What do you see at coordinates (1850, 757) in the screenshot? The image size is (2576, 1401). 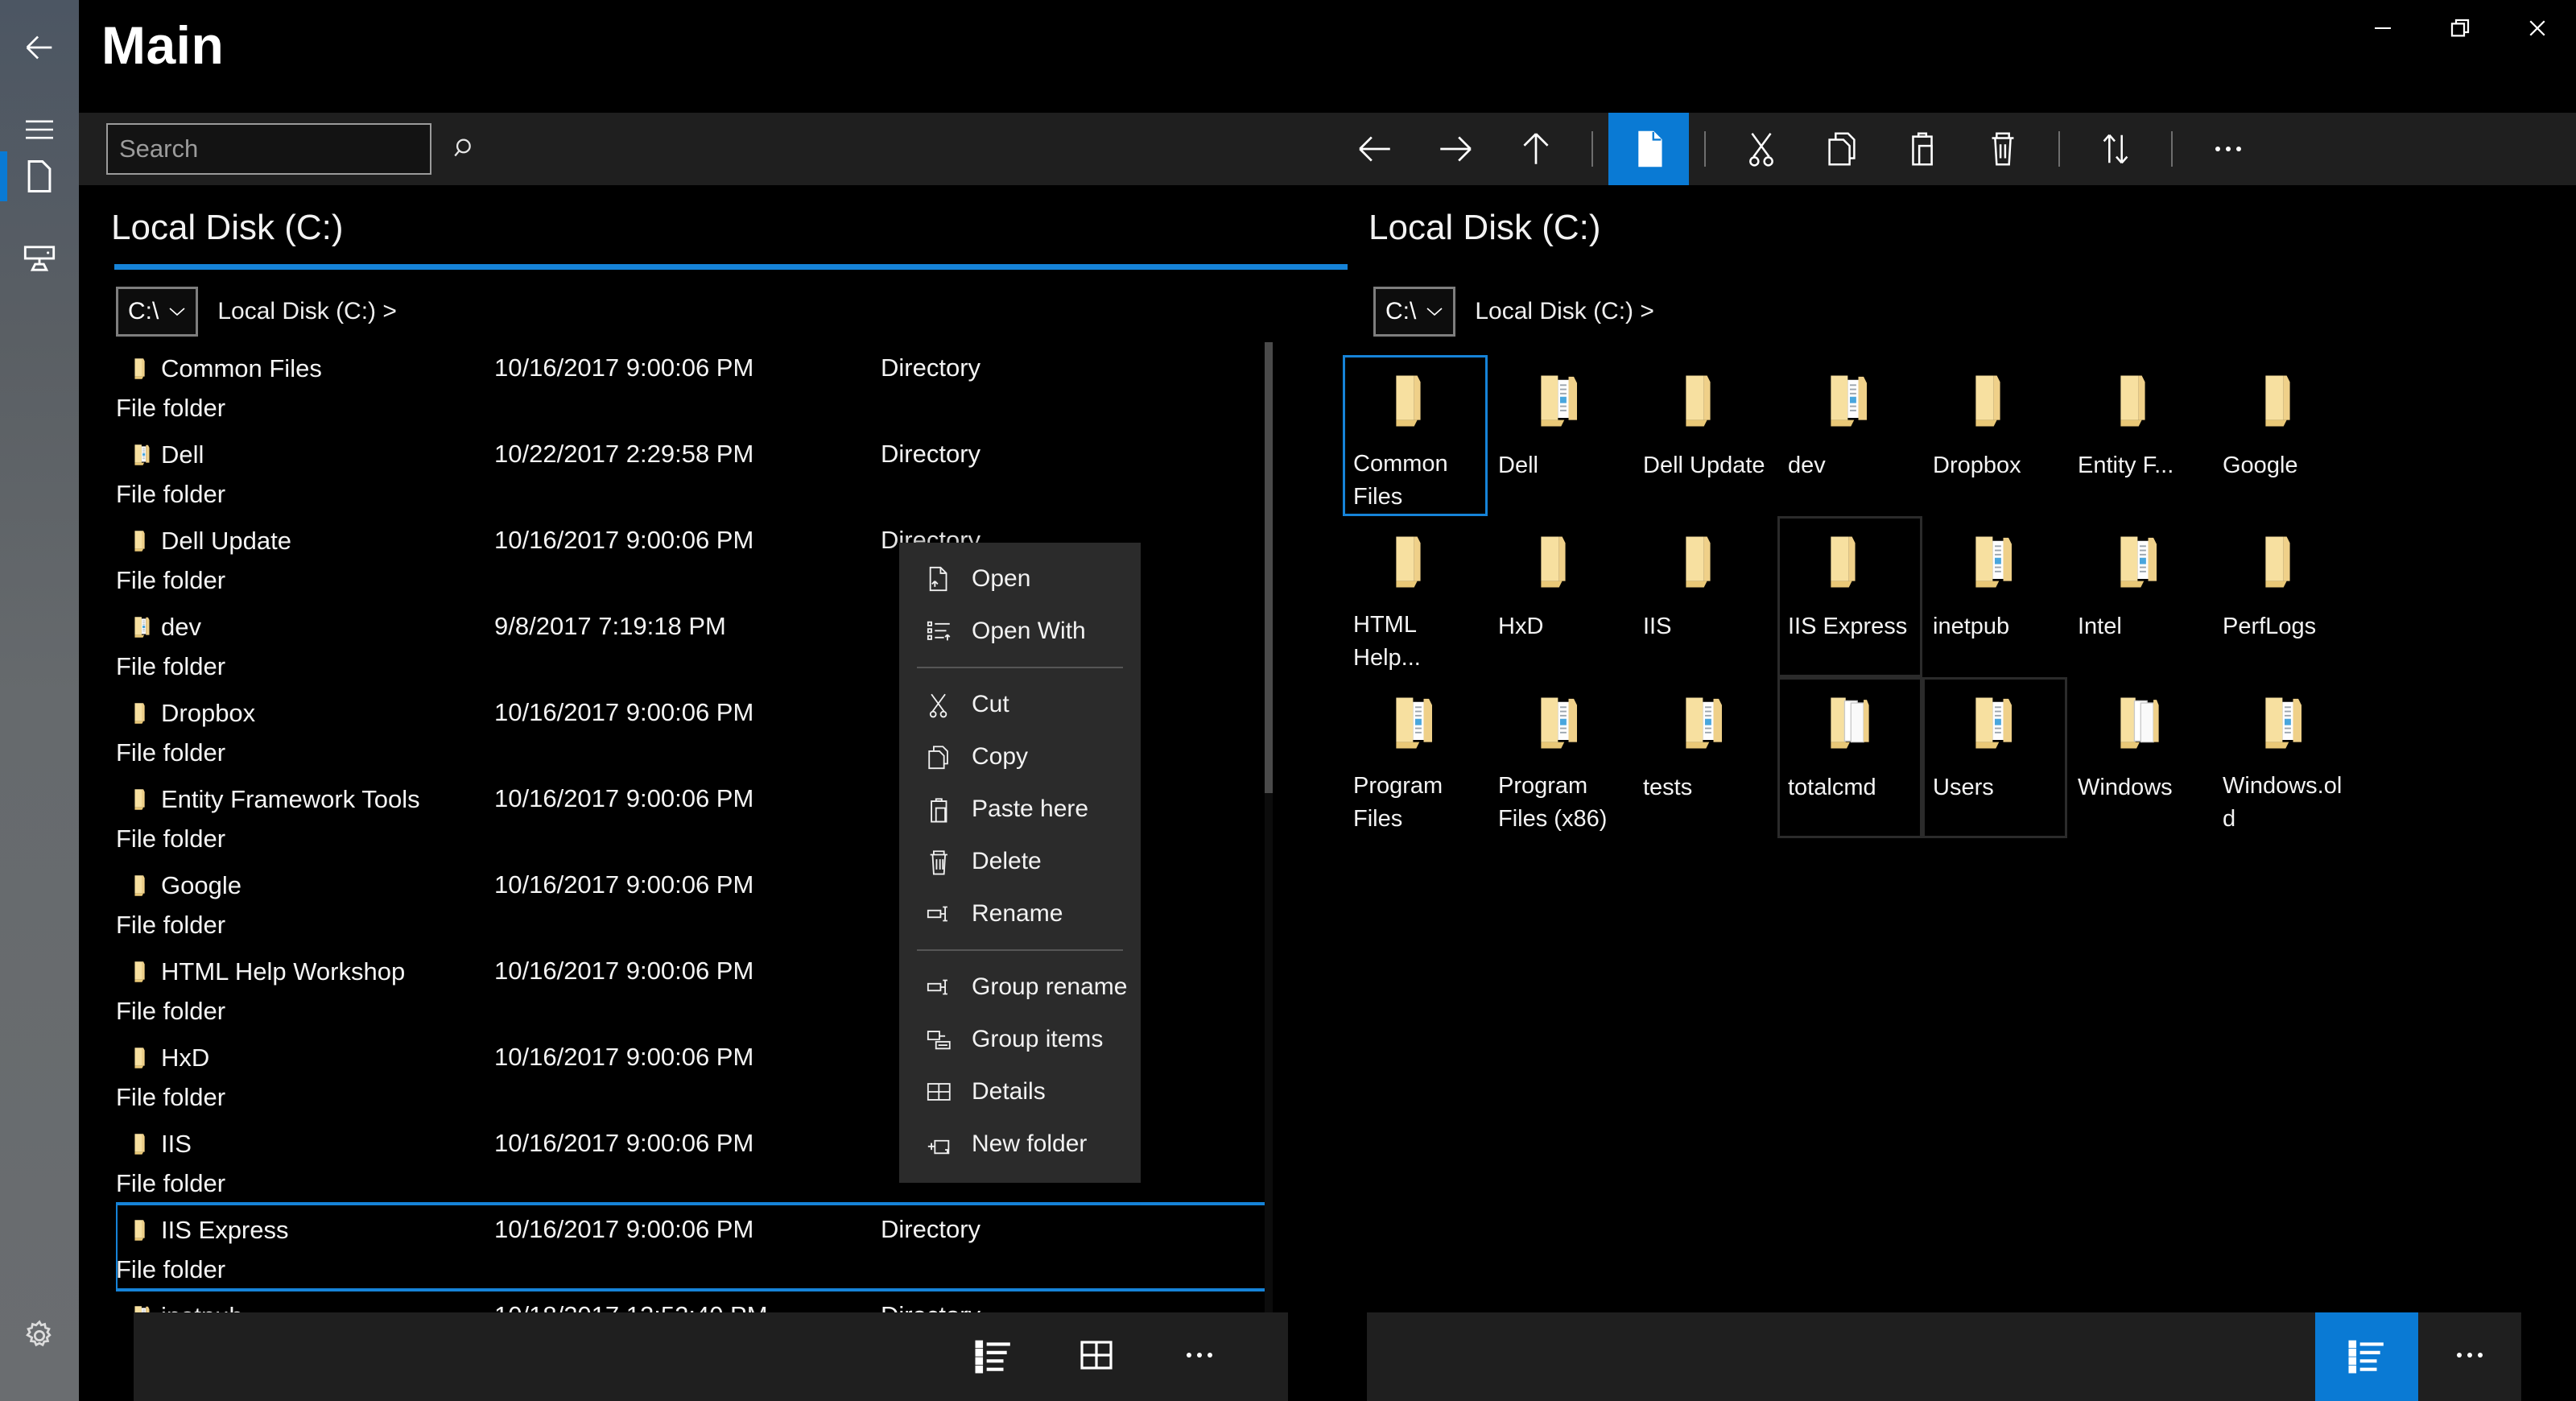 I see `grid-item: totalcmd` at bounding box center [1850, 757].